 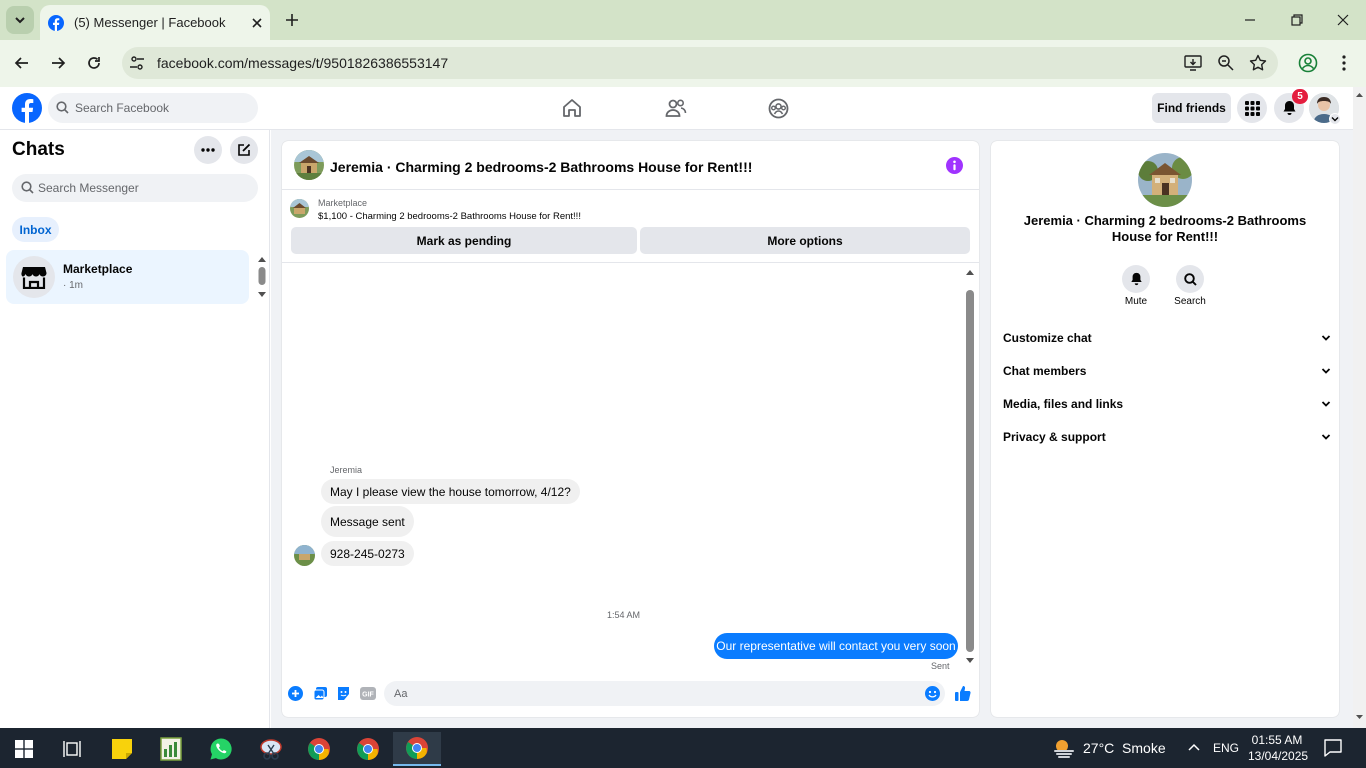 I want to click on install-app-icon, so click(x=1193, y=63).